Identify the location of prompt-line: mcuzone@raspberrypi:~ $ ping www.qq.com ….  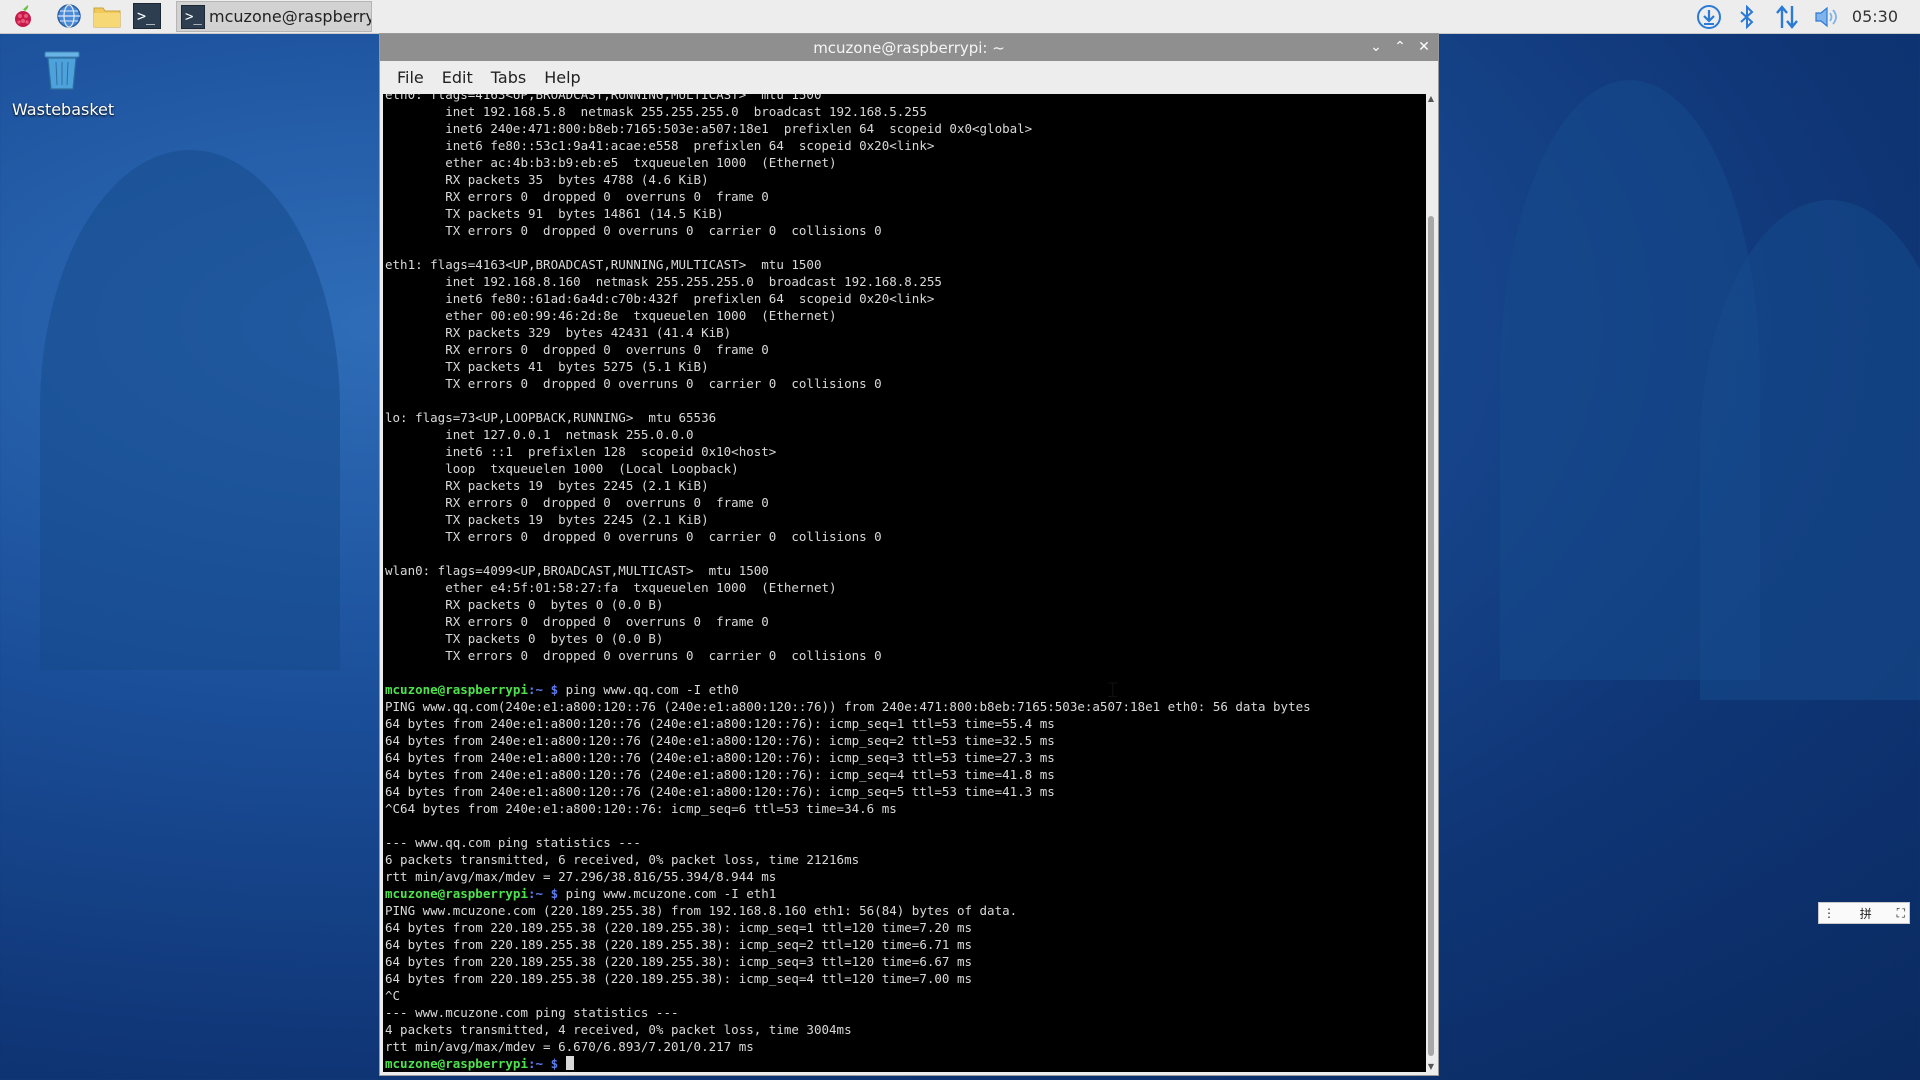
(905, 689).